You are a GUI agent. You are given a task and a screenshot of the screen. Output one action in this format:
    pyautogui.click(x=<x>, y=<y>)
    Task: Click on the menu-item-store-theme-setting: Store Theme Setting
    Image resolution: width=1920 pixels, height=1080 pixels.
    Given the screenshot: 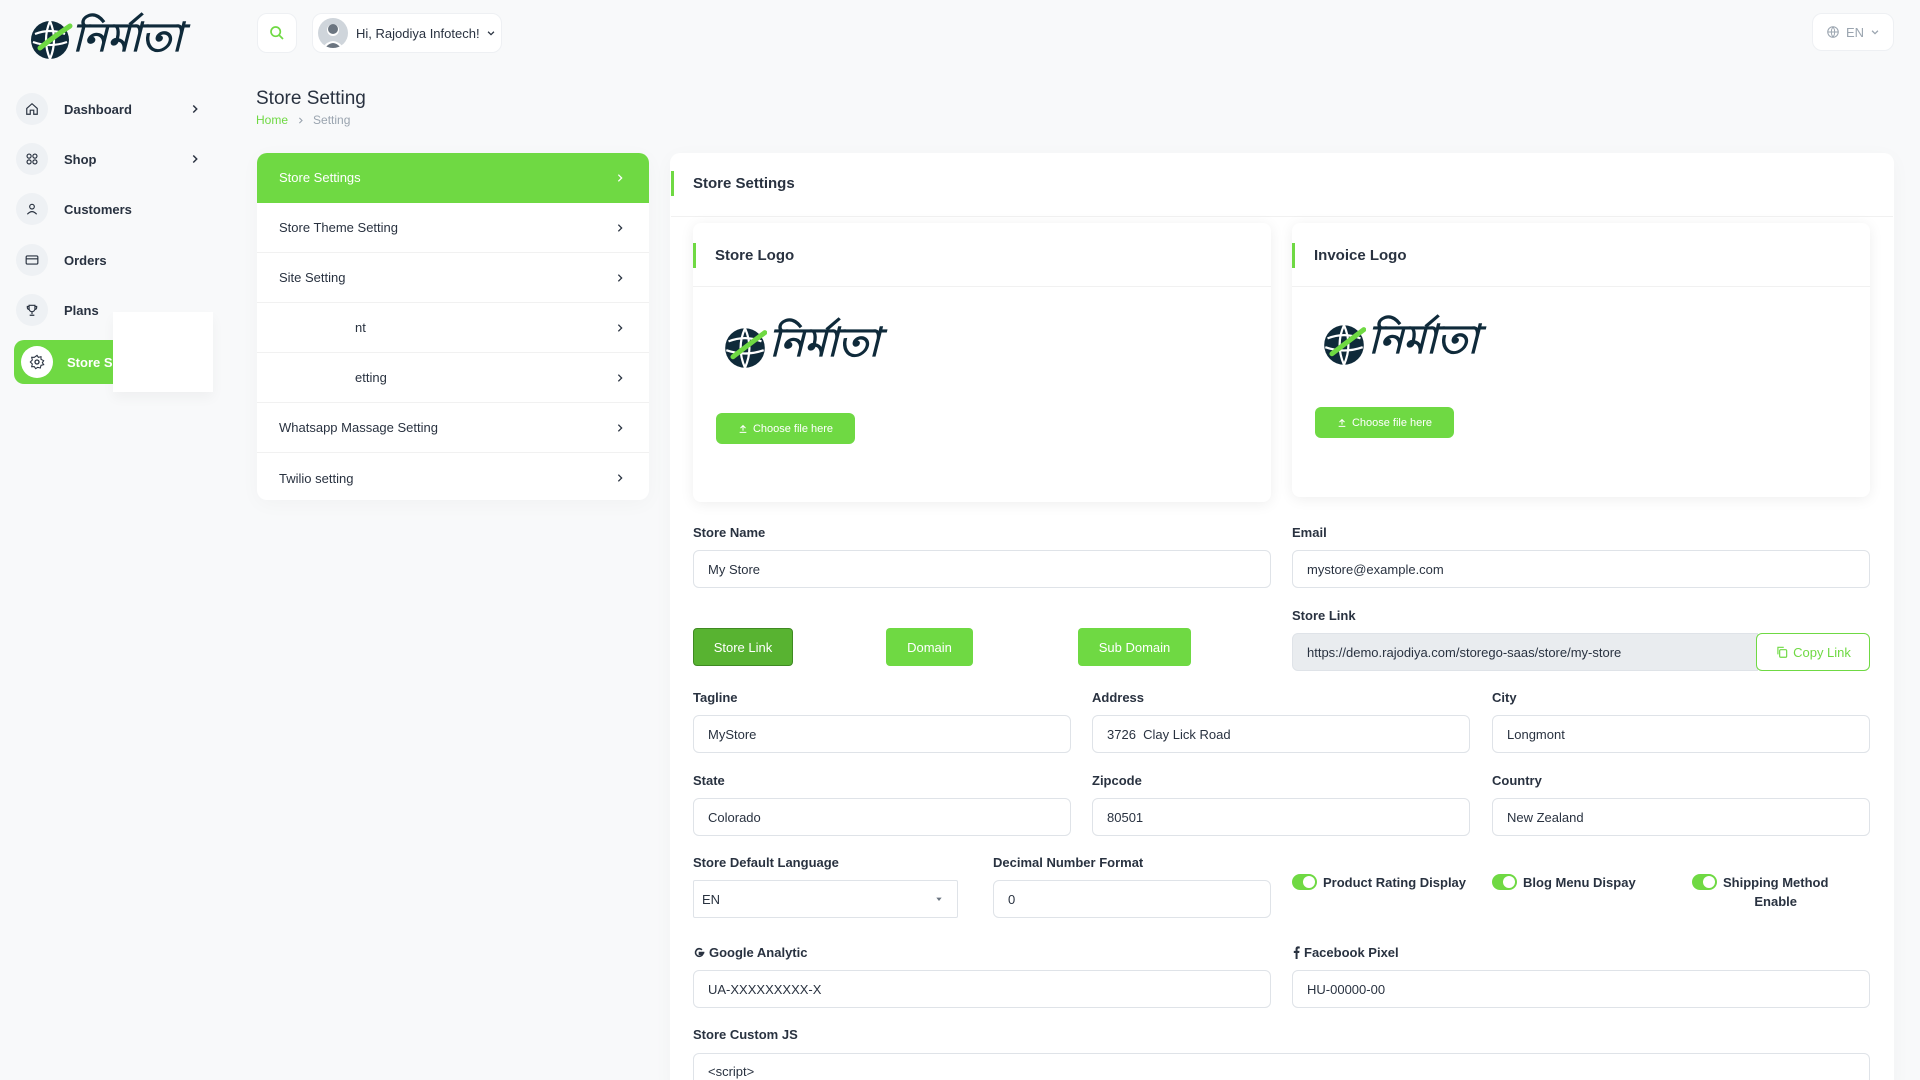 What is the action you would take?
    pyautogui.click(x=453, y=228)
    